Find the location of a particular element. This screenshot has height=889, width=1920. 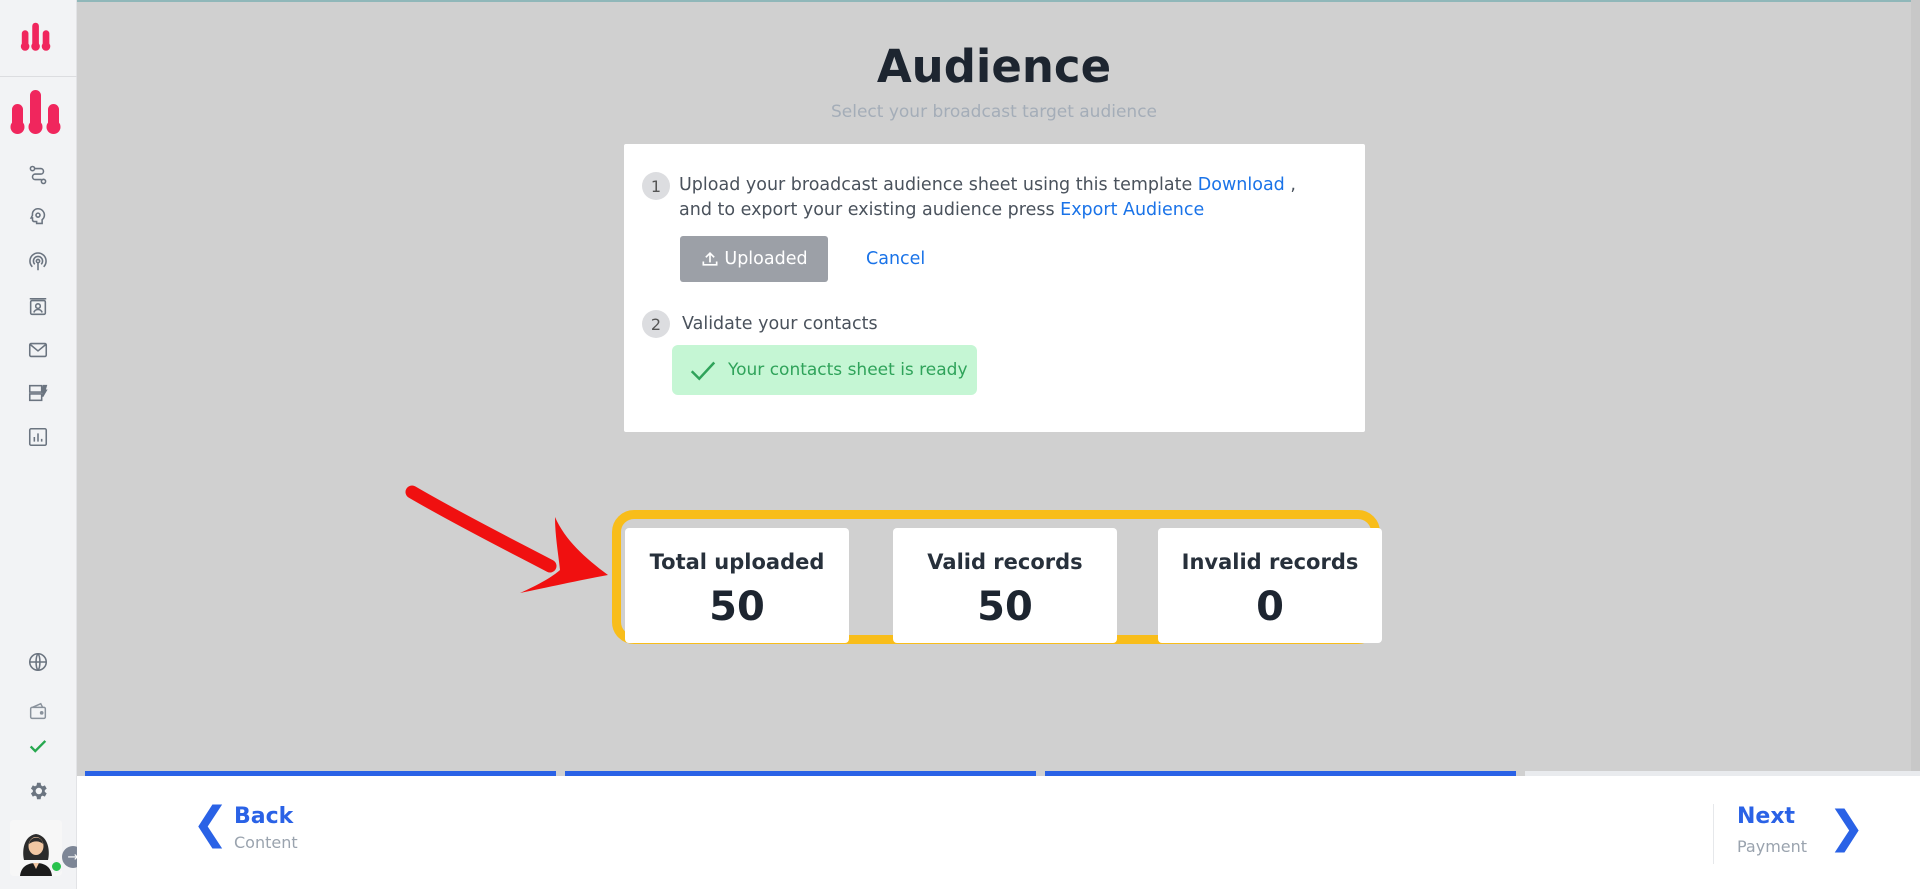

cancel-button: Cancel is located at coordinates (895, 259).